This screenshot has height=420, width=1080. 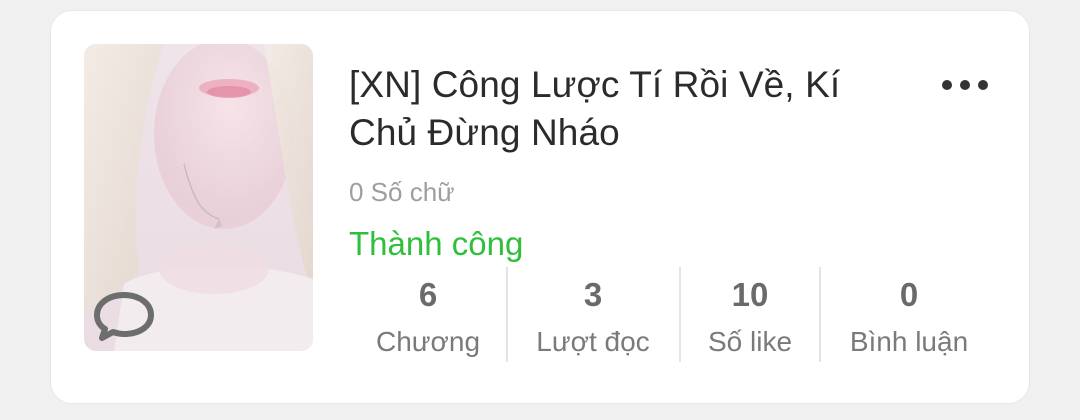 I want to click on stat-label: Lượt đọc, so click(x=593, y=341).